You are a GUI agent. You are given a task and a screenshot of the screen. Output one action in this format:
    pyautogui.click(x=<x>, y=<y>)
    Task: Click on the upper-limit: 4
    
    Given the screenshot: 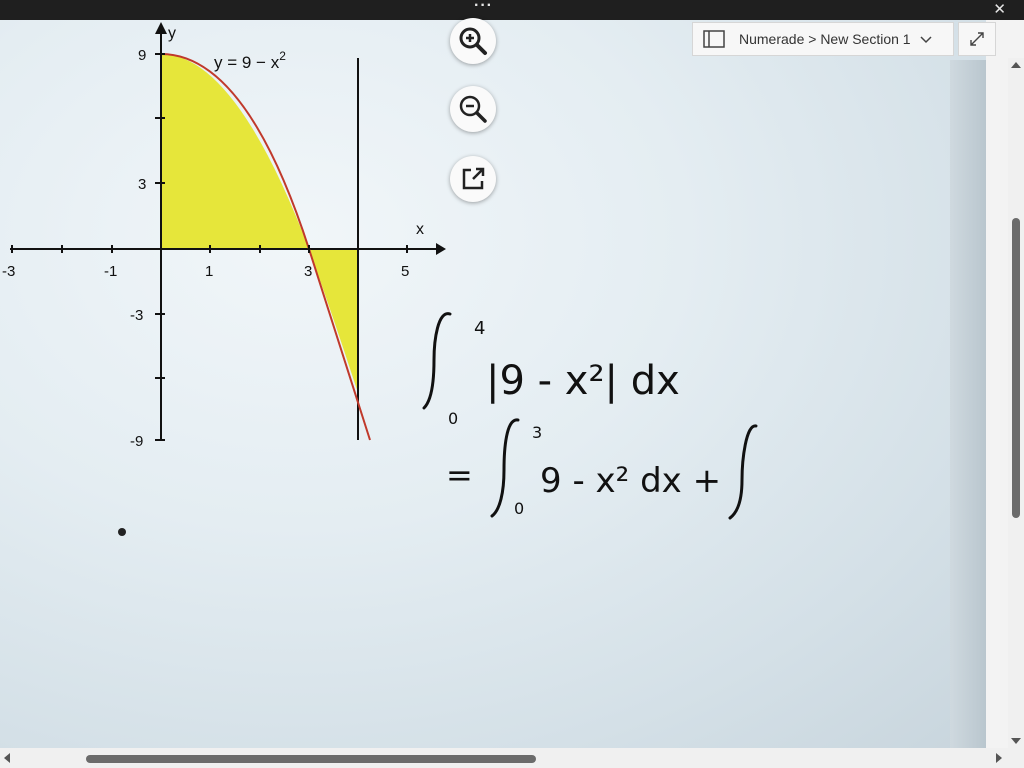 What is the action you would take?
    pyautogui.click(x=479, y=328)
    